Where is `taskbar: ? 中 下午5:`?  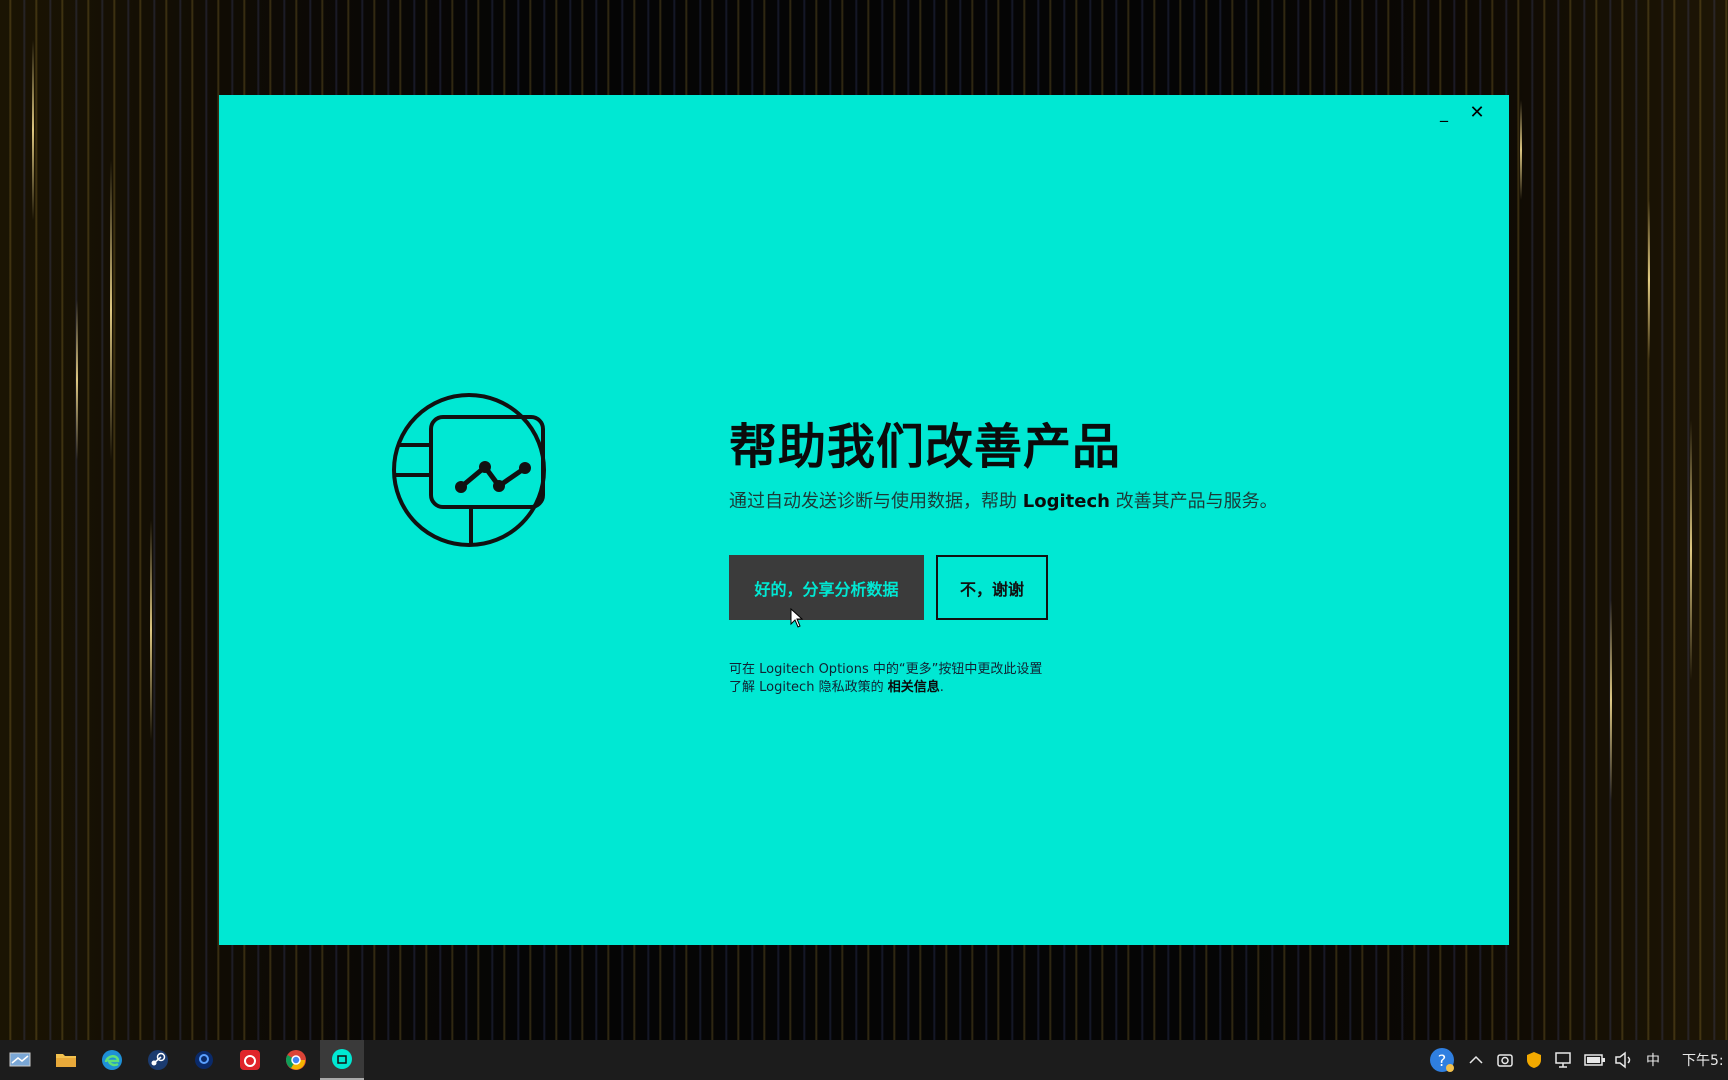
taskbar: ? 中 下午5: is located at coordinates (864, 1060).